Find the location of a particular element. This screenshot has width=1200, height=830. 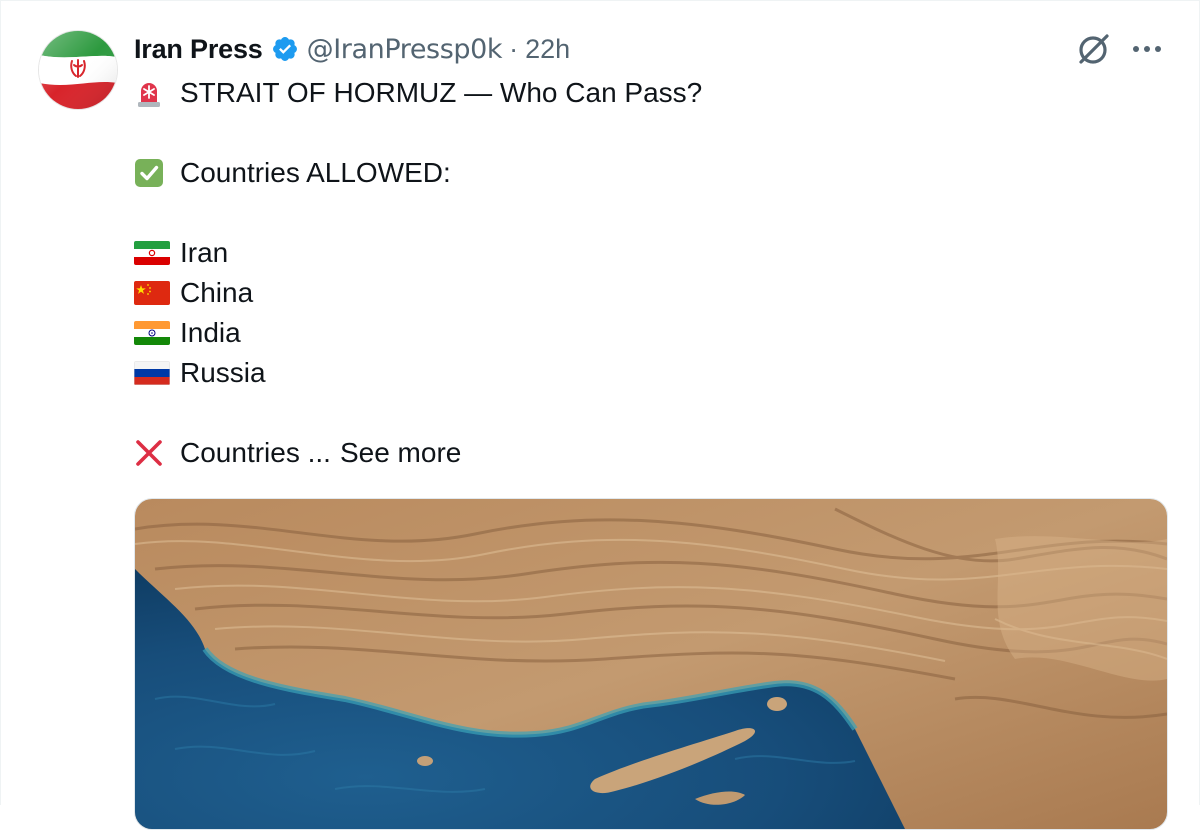

timestamp: 22h is located at coordinates (547, 49).